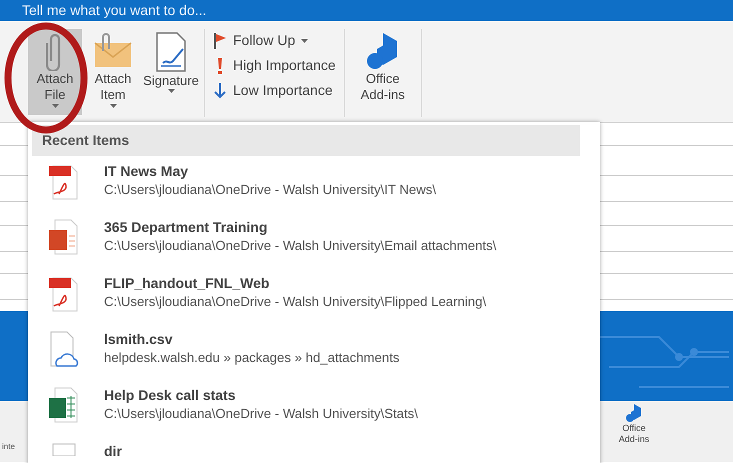 The height and width of the screenshot is (463, 733). Describe the element at coordinates (300, 245) in the screenshot. I see `file-path: C:\Users\jloudiana\OneDrive - Walsh University\Email attachments\` at that location.